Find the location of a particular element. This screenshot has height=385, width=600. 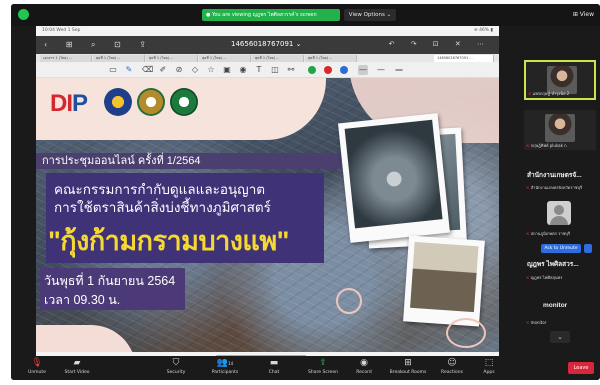

security-shield-icon is located at coordinates (23, 14).